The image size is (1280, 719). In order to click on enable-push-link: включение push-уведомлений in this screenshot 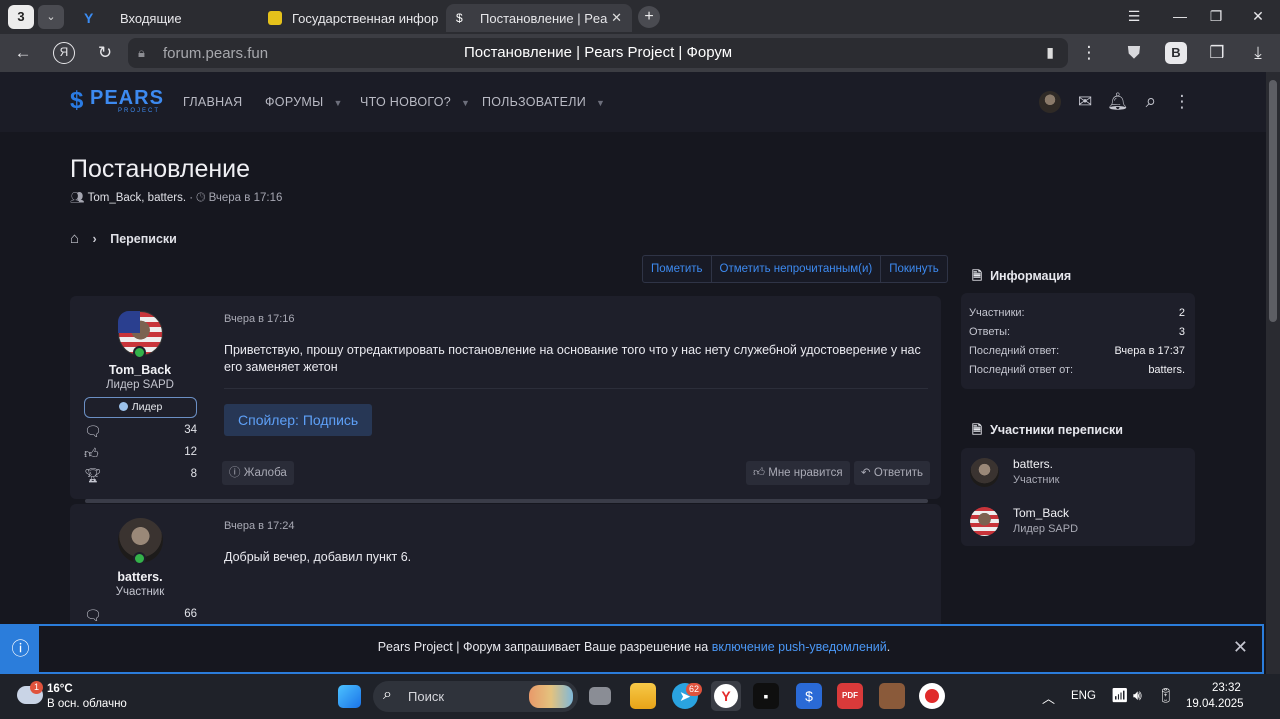, I will do `click(799, 647)`.